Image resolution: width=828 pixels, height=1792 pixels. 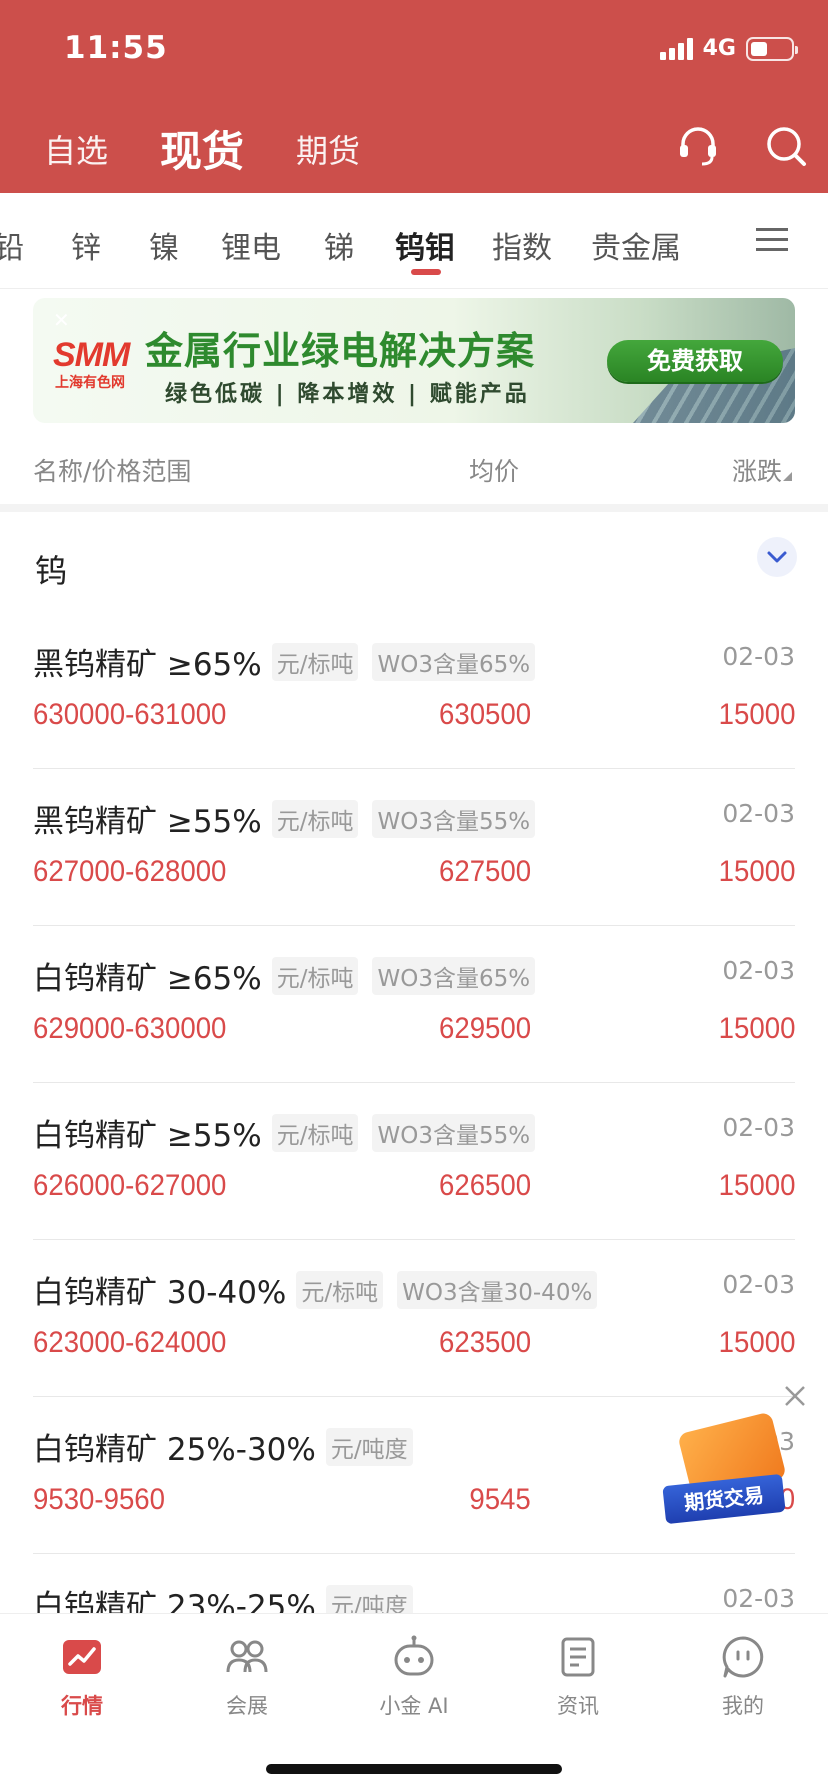 I want to click on price-range: 623000-624000, so click(x=130, y=1342).